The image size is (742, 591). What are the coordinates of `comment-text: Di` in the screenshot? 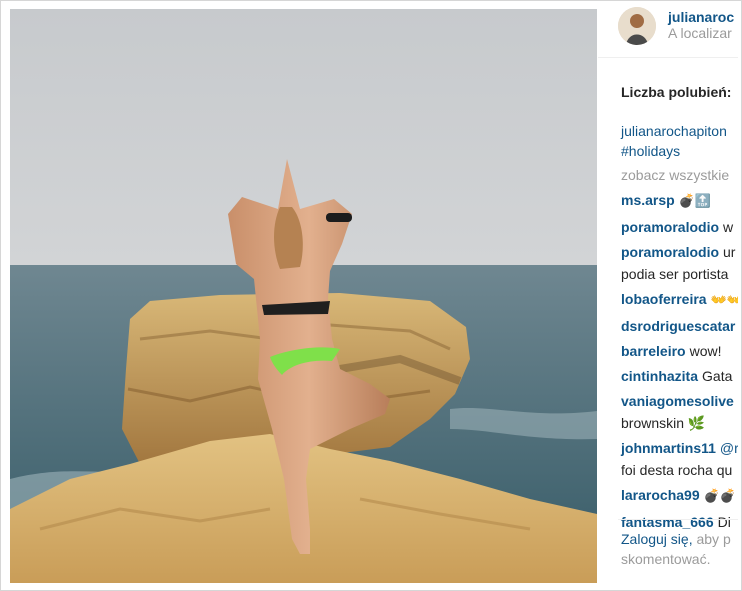 It's located at (724, 522).